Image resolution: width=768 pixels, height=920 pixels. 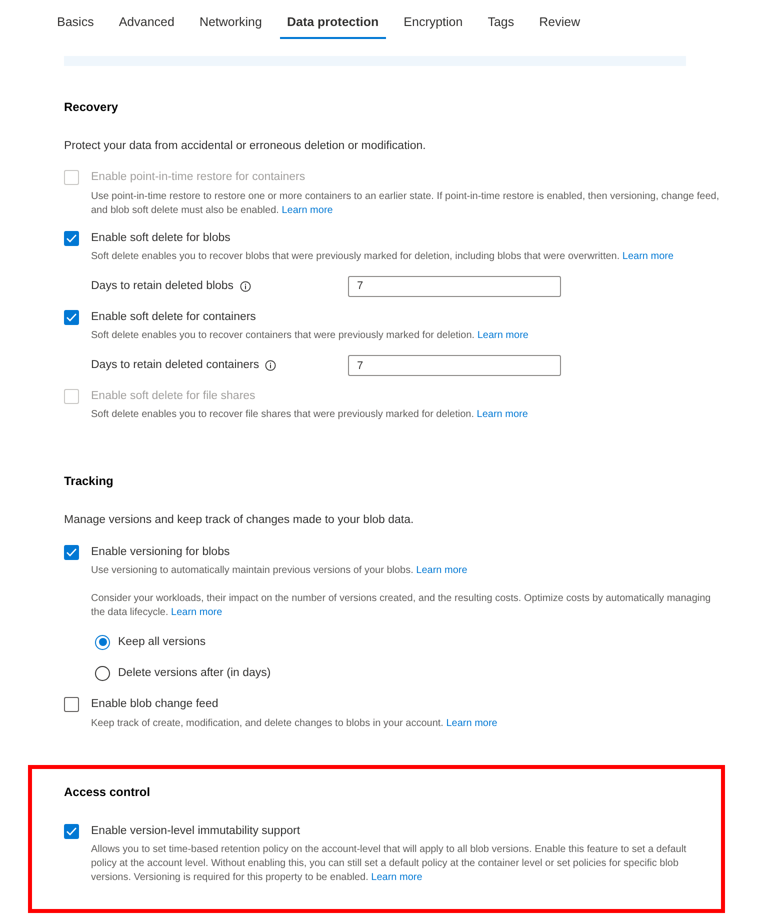 I want to click on checkbox-label: Enable point-in-time restore for containers, so click(x=198, y=178).